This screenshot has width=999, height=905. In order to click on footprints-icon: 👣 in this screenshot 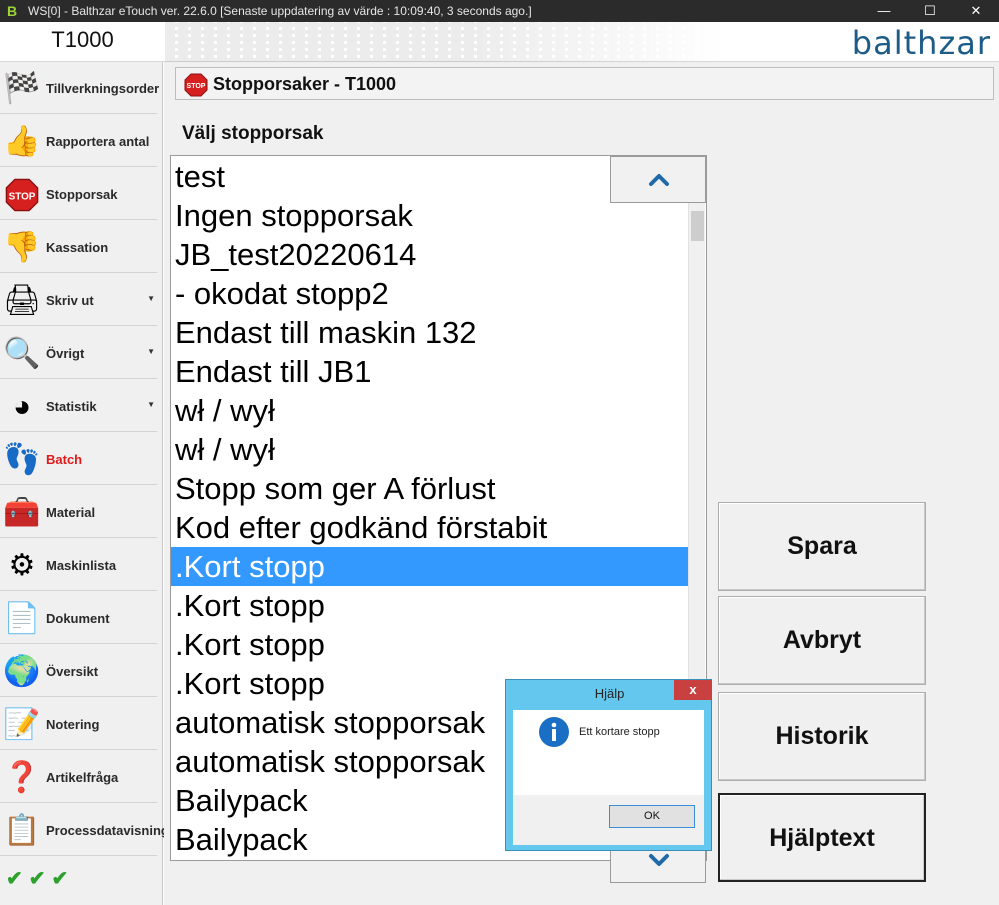, I will do `click(22, 459)`.